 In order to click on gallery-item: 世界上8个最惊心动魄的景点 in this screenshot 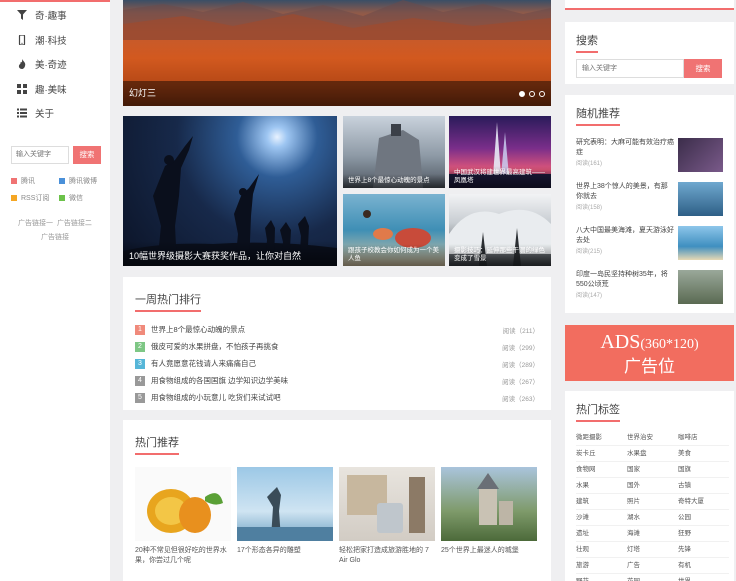, I will do `click(394, 152)`.